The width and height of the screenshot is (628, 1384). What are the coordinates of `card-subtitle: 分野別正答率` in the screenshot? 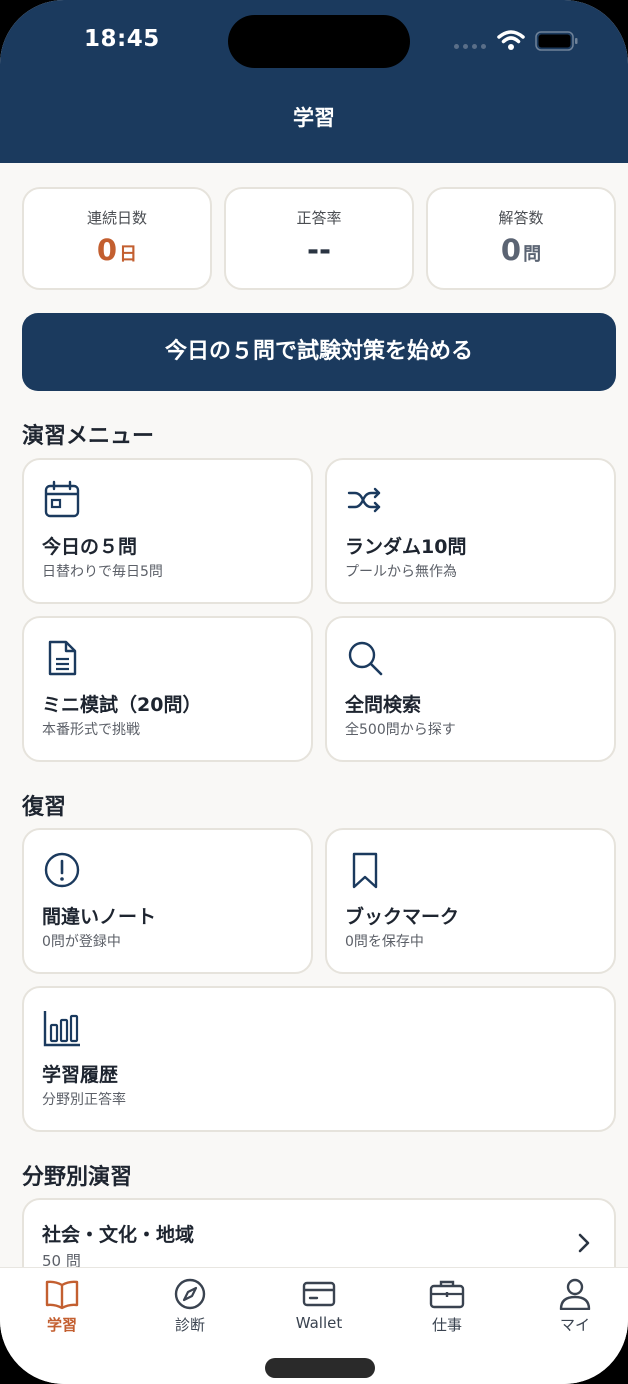 It's located at (84, 1100).